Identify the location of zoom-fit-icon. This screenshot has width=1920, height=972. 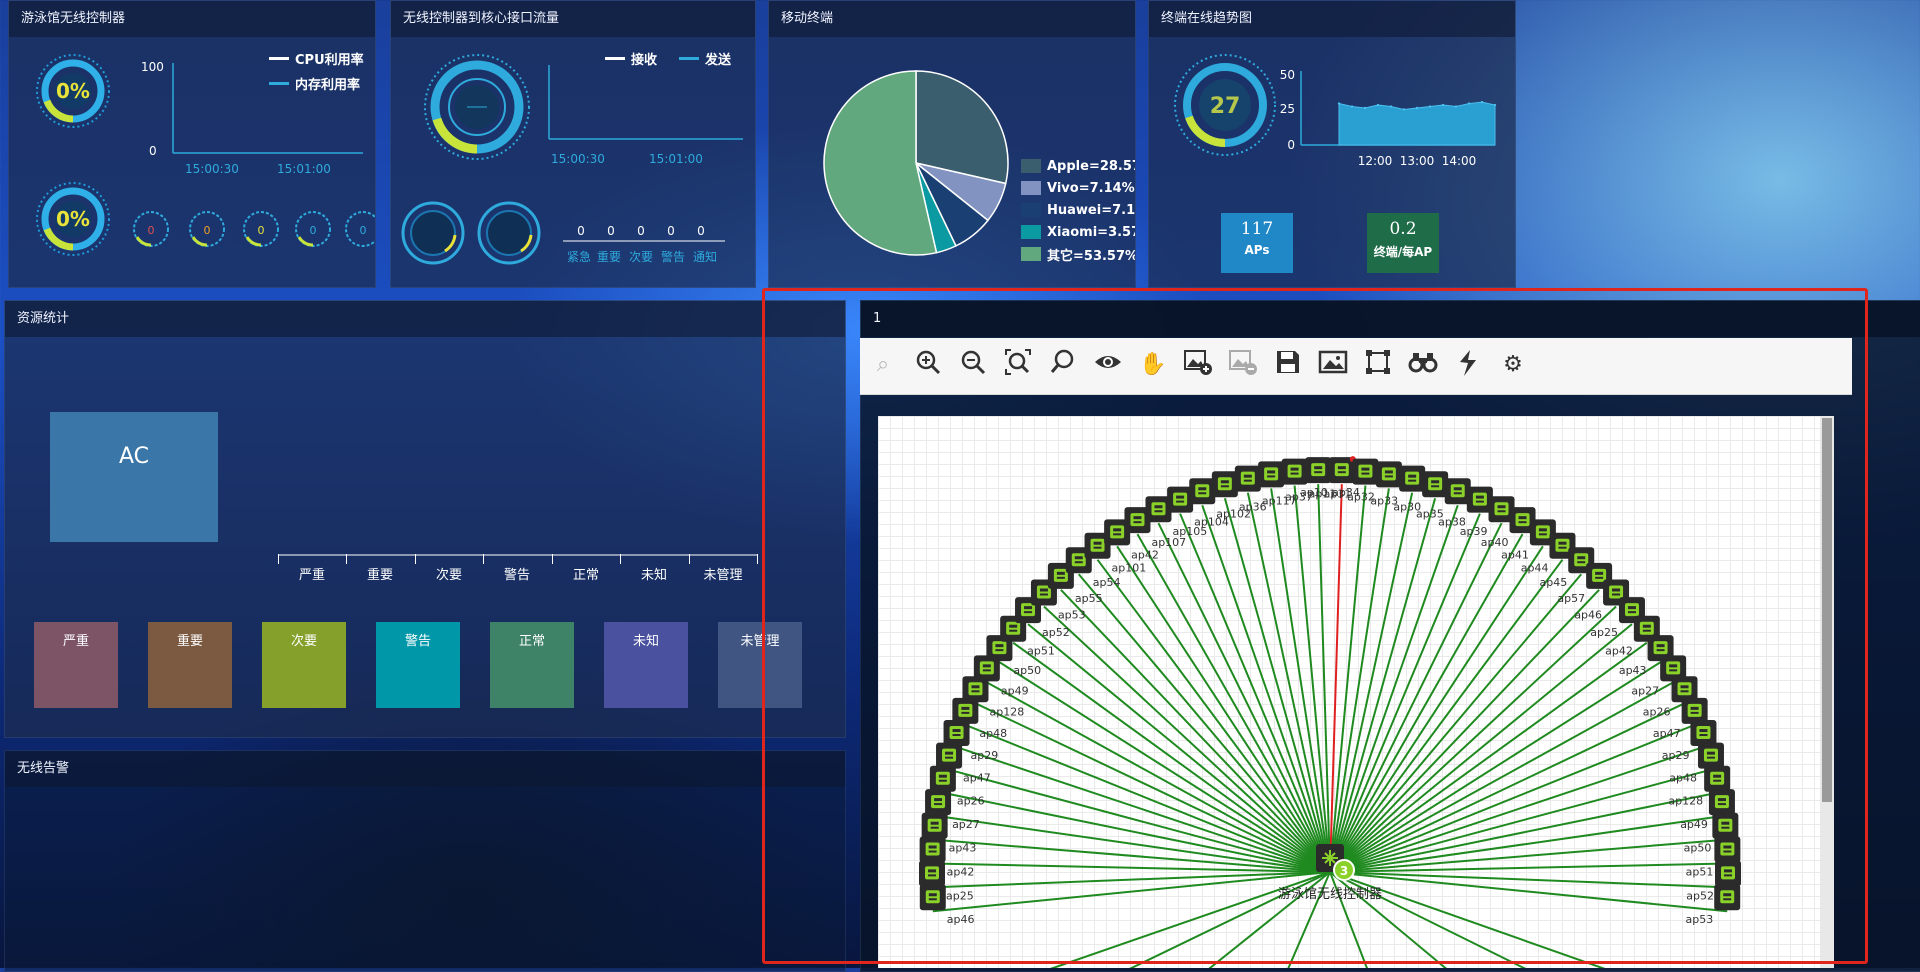
(1018, 365).